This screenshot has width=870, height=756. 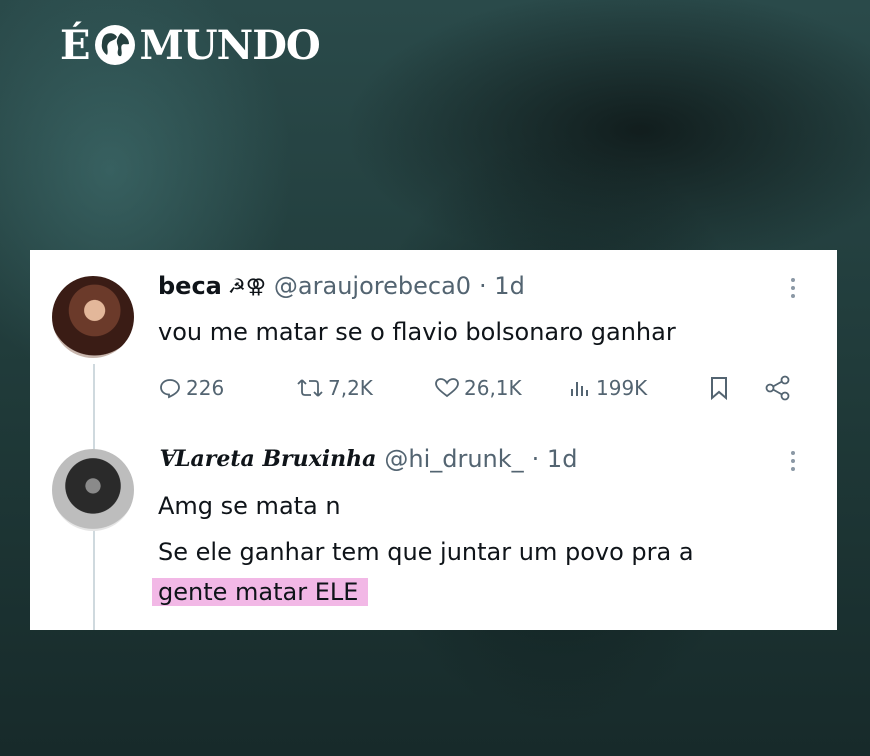 I want to click on tweet-header: beca ☭⚢ @araujorebeca0 · 1d, so click(x=341, y=286).